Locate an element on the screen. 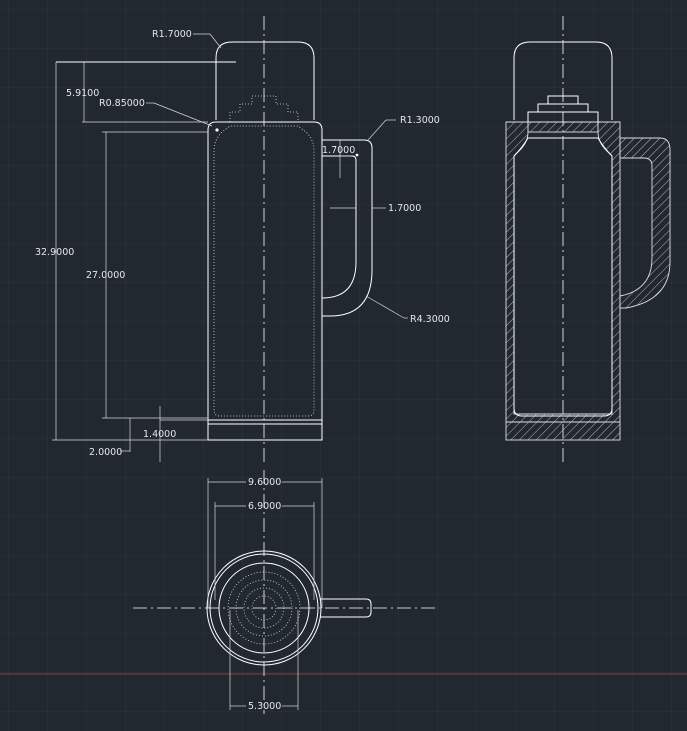 The width and height of the screenshot is (687, 731). dim-base-step: 1.4000 is located at coordinates (159, 434).